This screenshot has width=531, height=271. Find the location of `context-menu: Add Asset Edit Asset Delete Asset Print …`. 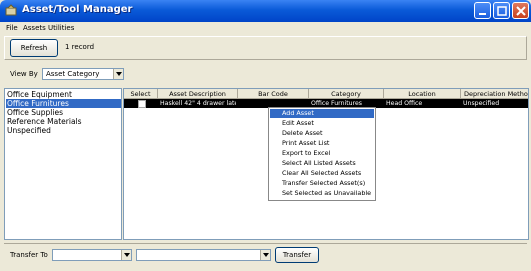

context-menu: Add Asset Edit Asset Delete Asset Print … is located at coordinates (322, 154).